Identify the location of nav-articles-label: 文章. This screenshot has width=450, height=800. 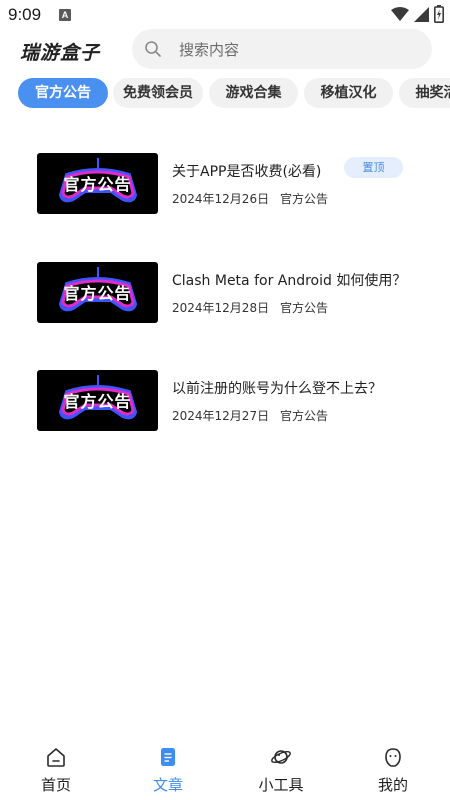
(167, 785).